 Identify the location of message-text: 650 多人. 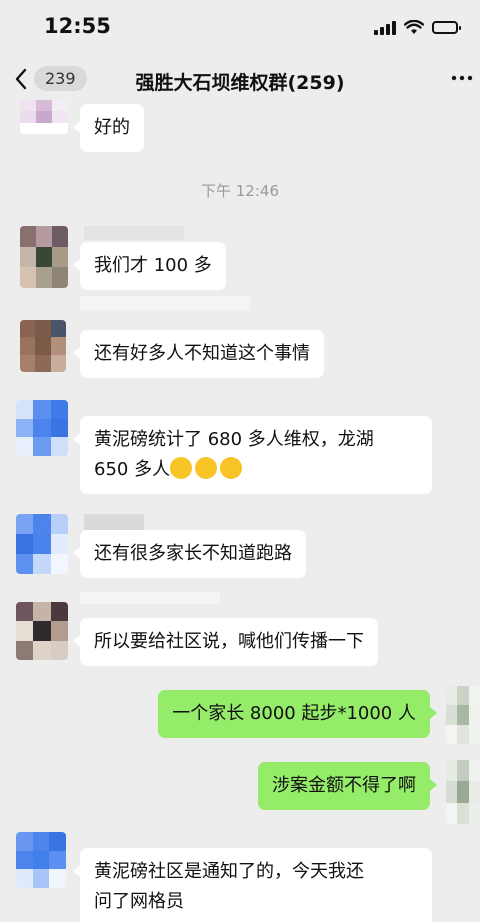
(132, 469).